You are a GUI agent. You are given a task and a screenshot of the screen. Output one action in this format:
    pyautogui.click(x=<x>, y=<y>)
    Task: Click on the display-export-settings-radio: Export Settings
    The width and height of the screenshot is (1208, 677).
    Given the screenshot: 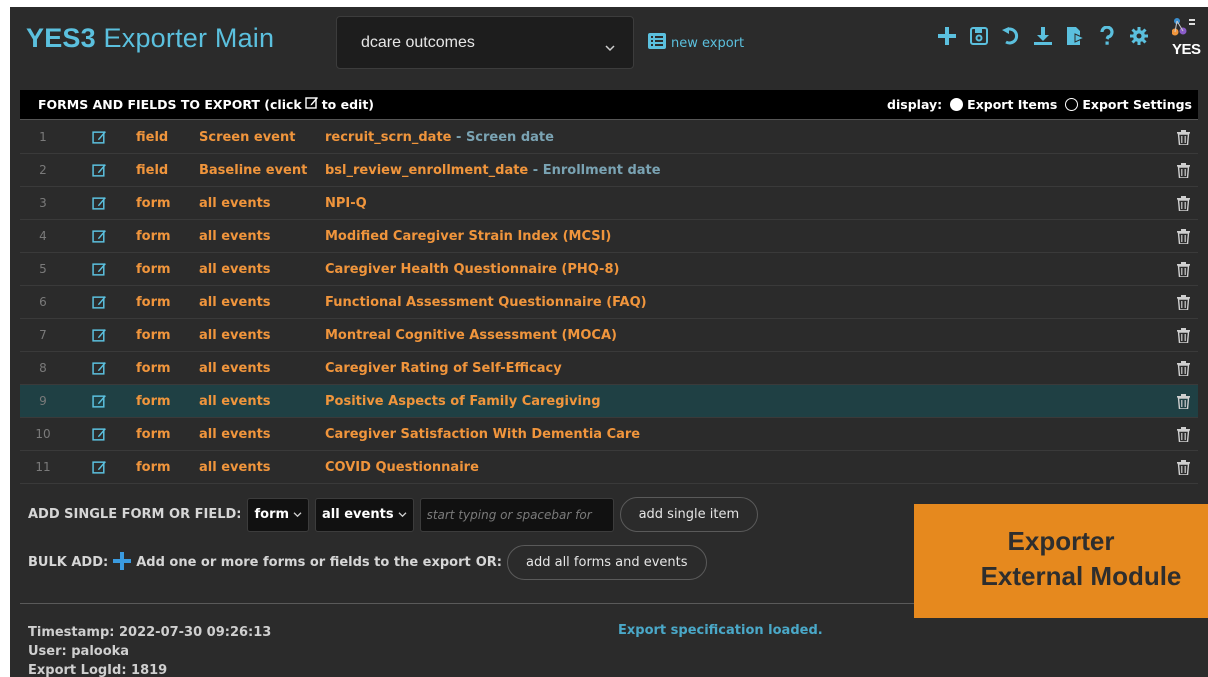 What is the action you would take?
    pyautogui.click(x=1128, y=104)
    